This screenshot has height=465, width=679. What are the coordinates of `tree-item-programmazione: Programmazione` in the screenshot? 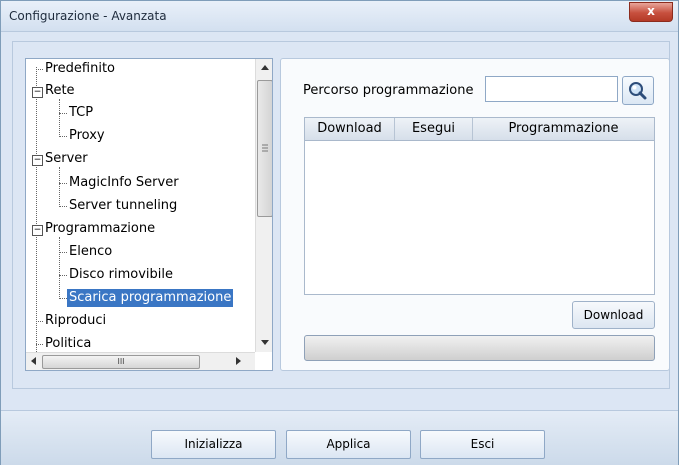 It's located at (100, 228).